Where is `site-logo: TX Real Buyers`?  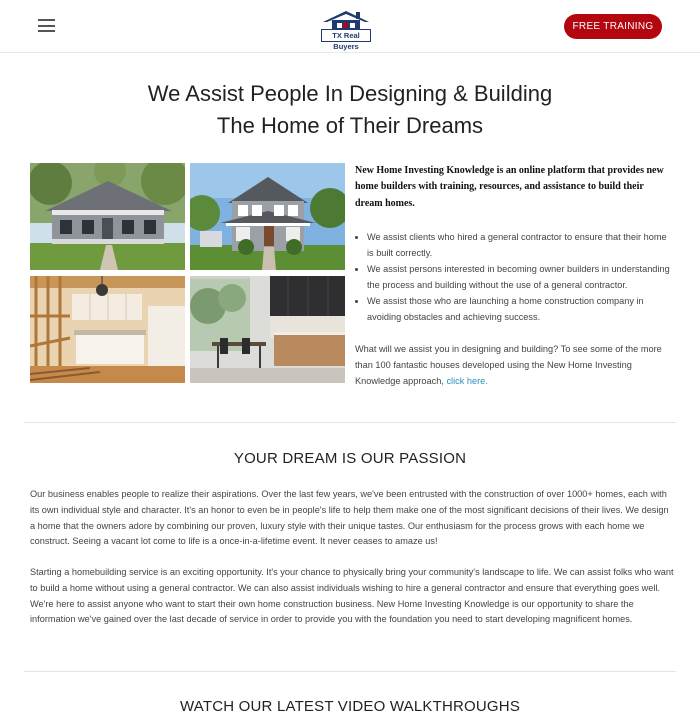
site-logo: TX Real Buyers is located at coordinates (346, 30).